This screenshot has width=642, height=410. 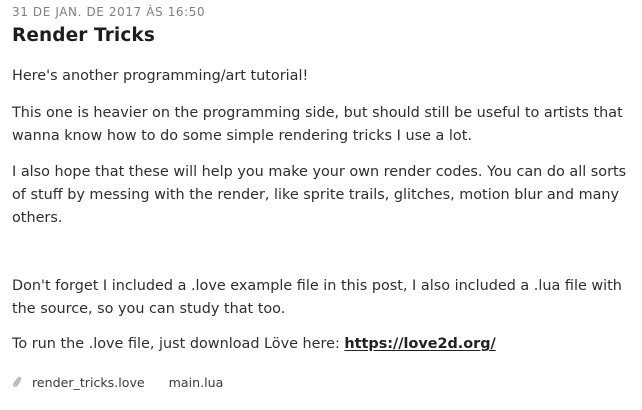 I want to click on post-title-text: Render Tricks, so click(x=83, y=35).